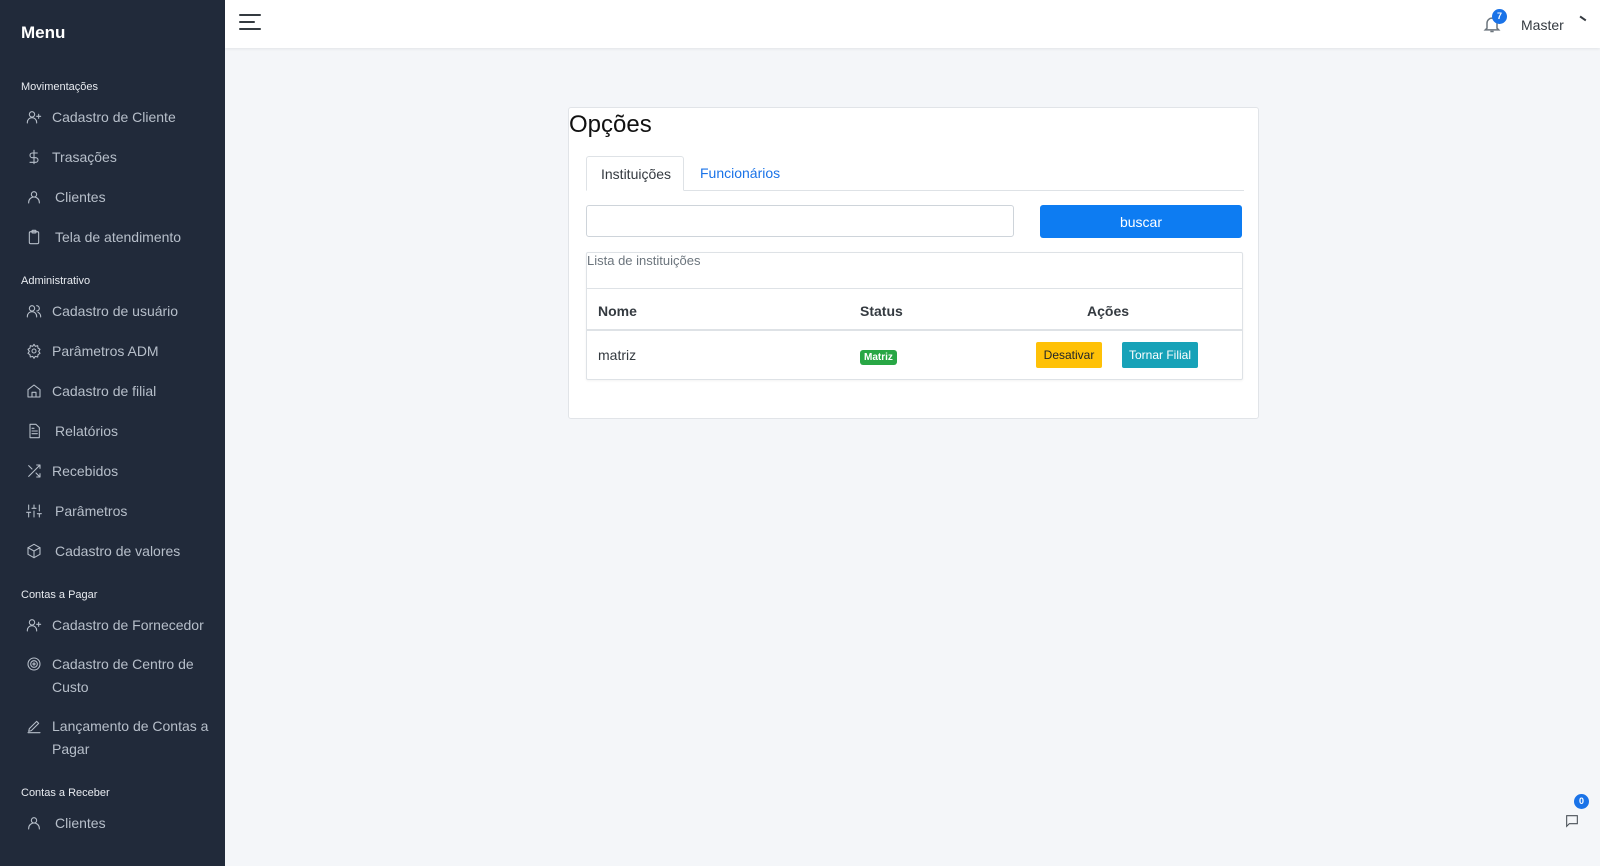 The height and width of the screenshot is (866, 1600). I want to click on sidebar-item-tela-atendimento: Tela de atendimento, so click(112, 237).